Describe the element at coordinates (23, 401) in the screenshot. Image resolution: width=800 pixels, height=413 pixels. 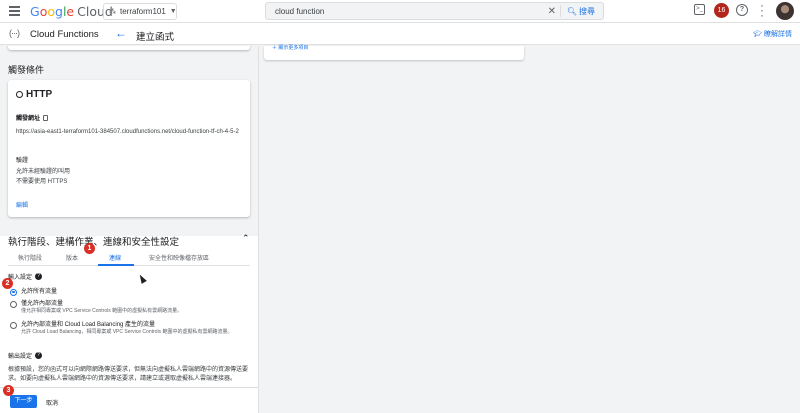
I see `next-button: 下一步` at that location.